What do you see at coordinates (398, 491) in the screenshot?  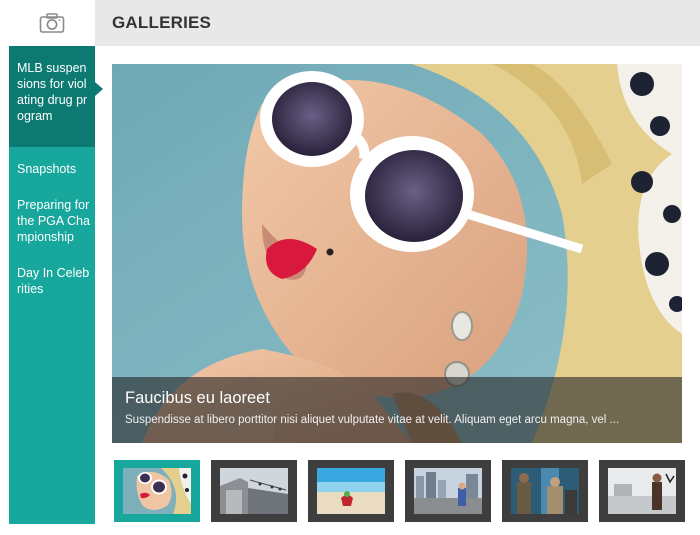 I see `thumbnail-strip` at bounding box center [398, 491].